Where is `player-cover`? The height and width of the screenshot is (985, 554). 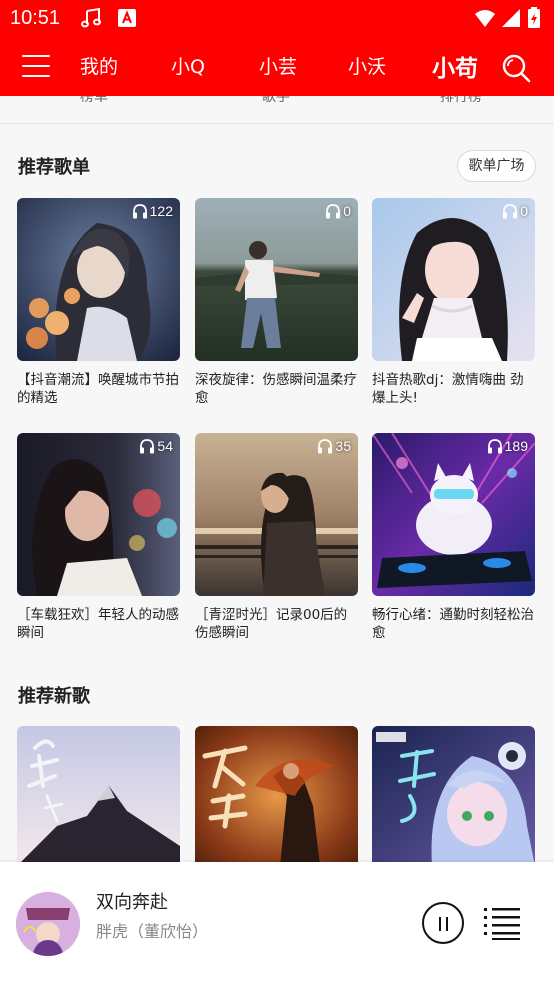 player-cover is located at coordinates (48, 924).